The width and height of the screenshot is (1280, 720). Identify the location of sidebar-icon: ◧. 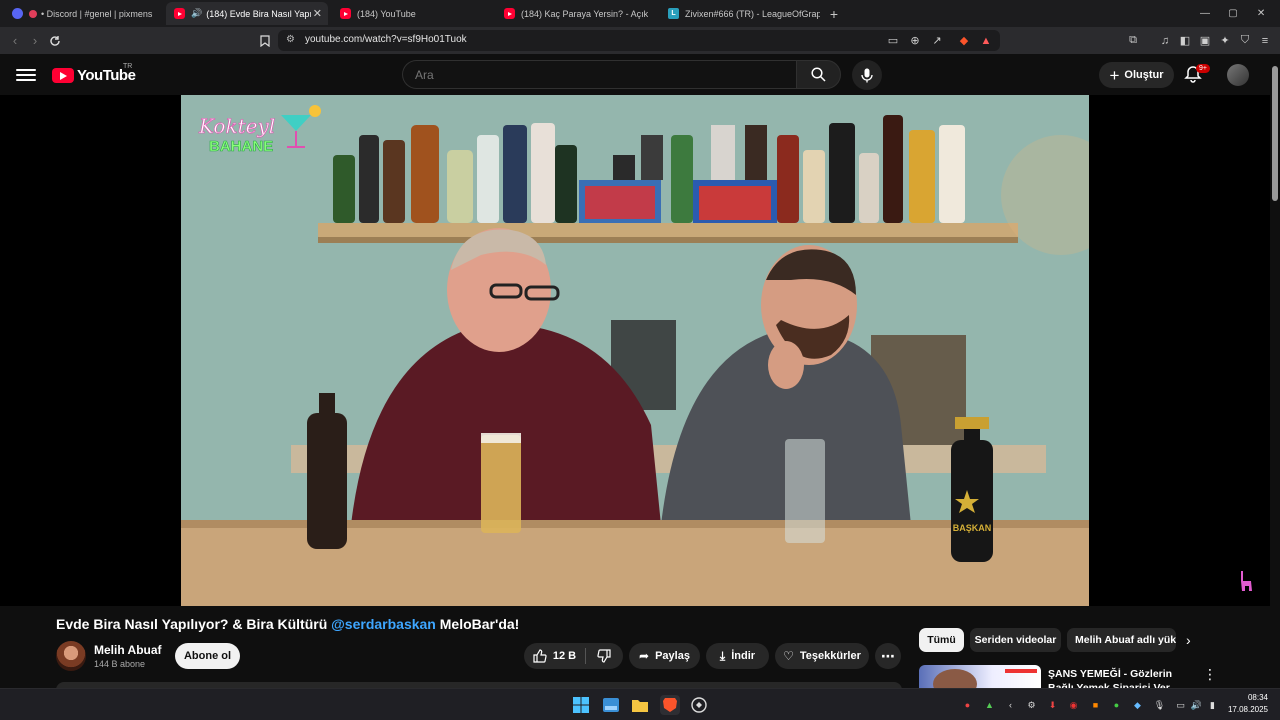
(1185, 40).